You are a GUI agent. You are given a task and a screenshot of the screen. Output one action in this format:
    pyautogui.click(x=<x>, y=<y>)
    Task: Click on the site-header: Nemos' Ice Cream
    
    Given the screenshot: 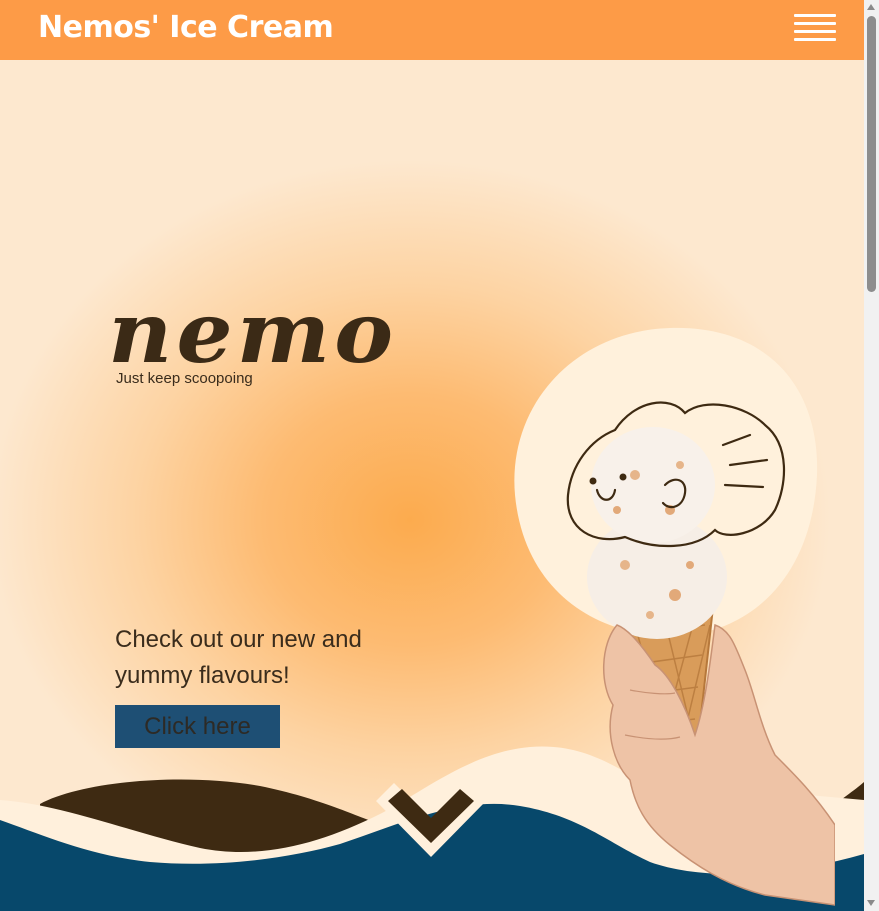 What is the action you would take?
    pyautogui.click(x=432, y=30)
    